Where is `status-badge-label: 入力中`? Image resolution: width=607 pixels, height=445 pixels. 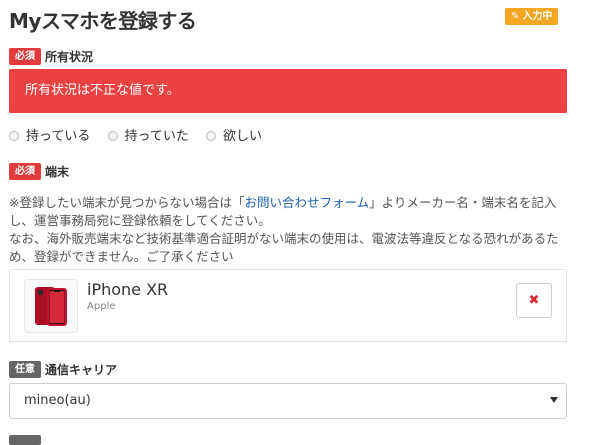
status-badge-label: 入力中 is located at coordinates (537, 16).